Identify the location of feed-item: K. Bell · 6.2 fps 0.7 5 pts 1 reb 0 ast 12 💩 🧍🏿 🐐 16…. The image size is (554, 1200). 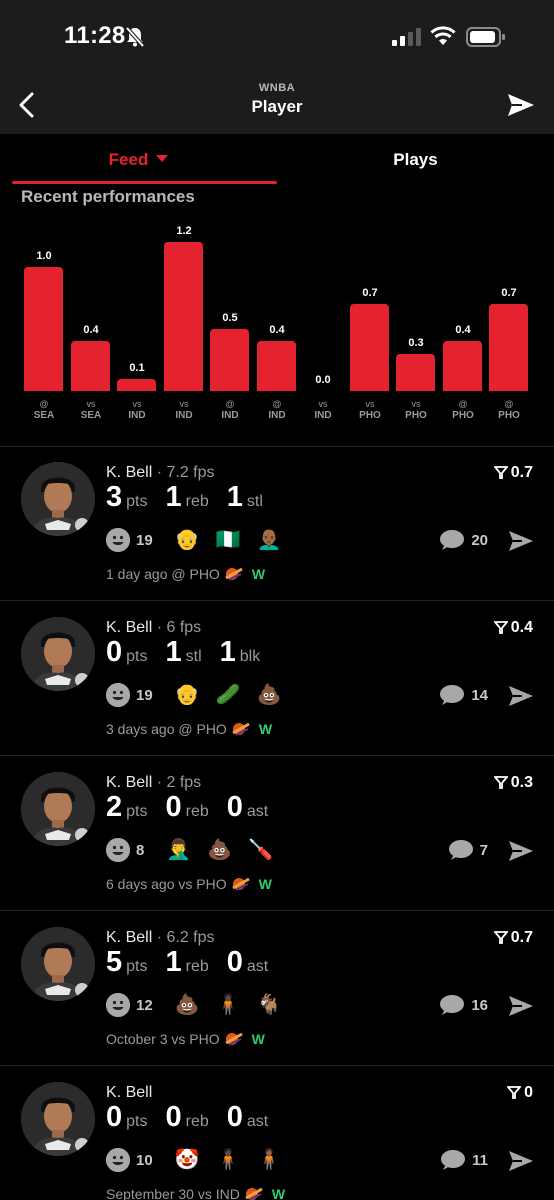
(277, 989).